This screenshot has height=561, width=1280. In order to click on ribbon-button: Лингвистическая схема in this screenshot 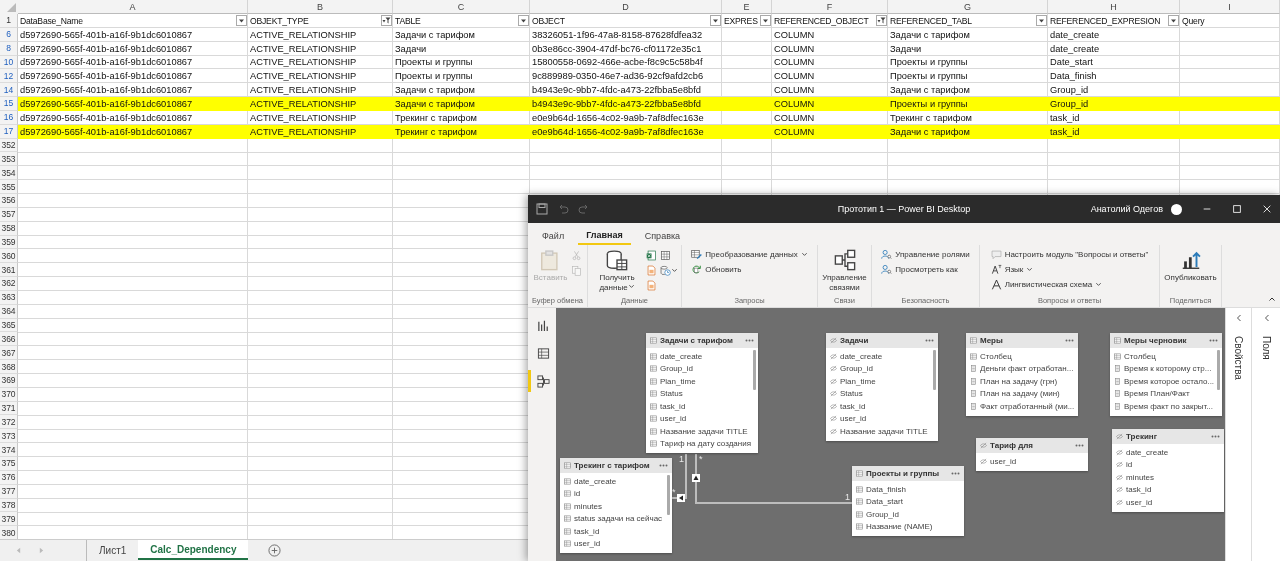, I will do `click(1046, 284)`.